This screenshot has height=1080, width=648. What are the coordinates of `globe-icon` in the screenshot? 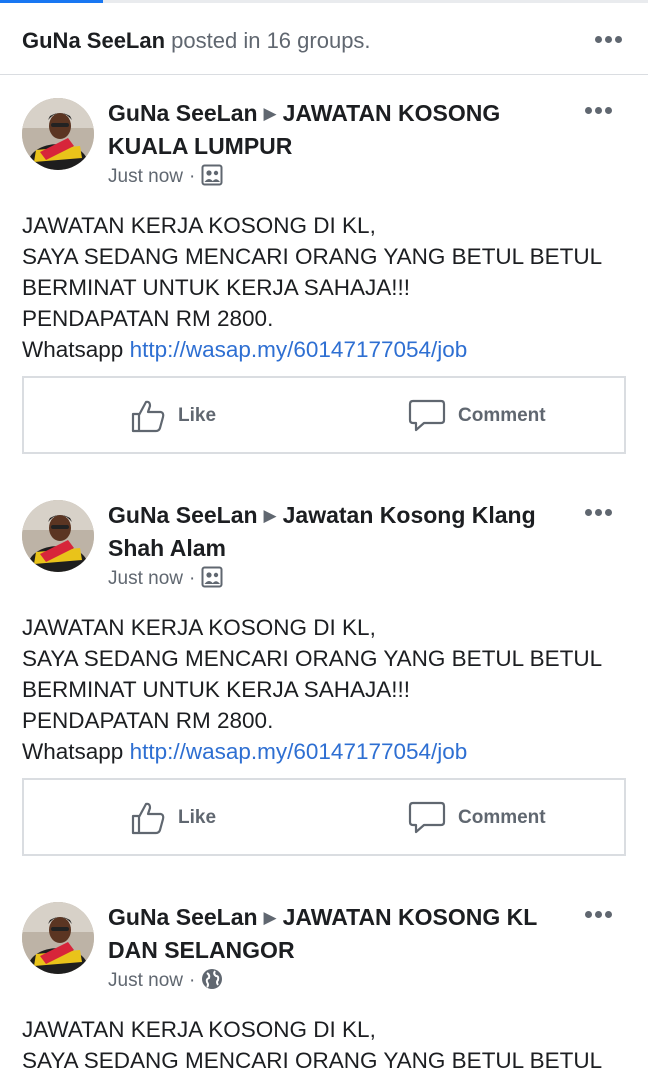 It's located at (212, 982).